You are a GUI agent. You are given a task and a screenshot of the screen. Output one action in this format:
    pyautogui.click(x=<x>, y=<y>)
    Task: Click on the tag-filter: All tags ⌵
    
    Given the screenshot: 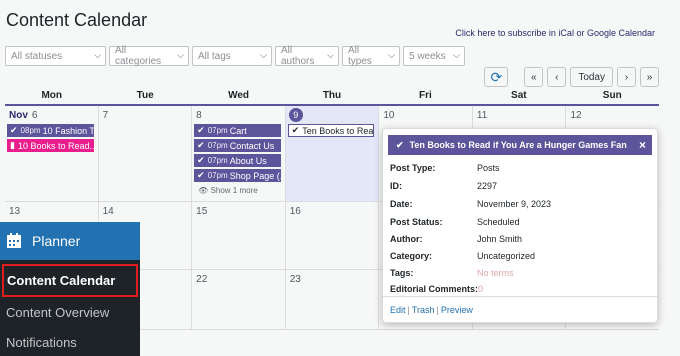 What is the action you would take?
    pyautogui.click(x=232, y=56)
    